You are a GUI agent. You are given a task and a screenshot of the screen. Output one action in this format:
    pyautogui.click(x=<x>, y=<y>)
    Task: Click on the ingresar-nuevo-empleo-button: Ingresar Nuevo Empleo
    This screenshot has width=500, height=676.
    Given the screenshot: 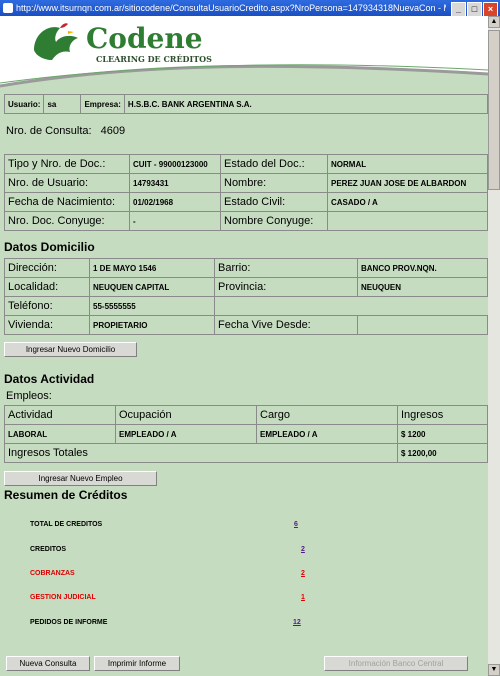 What is the action you would take?
    pyautogui.click(x=80, y=478)
    